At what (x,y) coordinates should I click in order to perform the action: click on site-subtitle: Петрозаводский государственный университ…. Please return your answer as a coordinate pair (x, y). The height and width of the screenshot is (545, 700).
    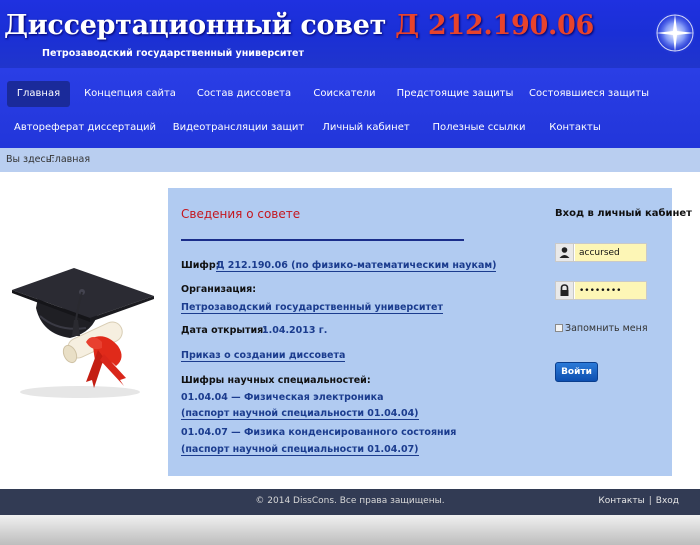
    Looking at the image, I should click on (173, 53).